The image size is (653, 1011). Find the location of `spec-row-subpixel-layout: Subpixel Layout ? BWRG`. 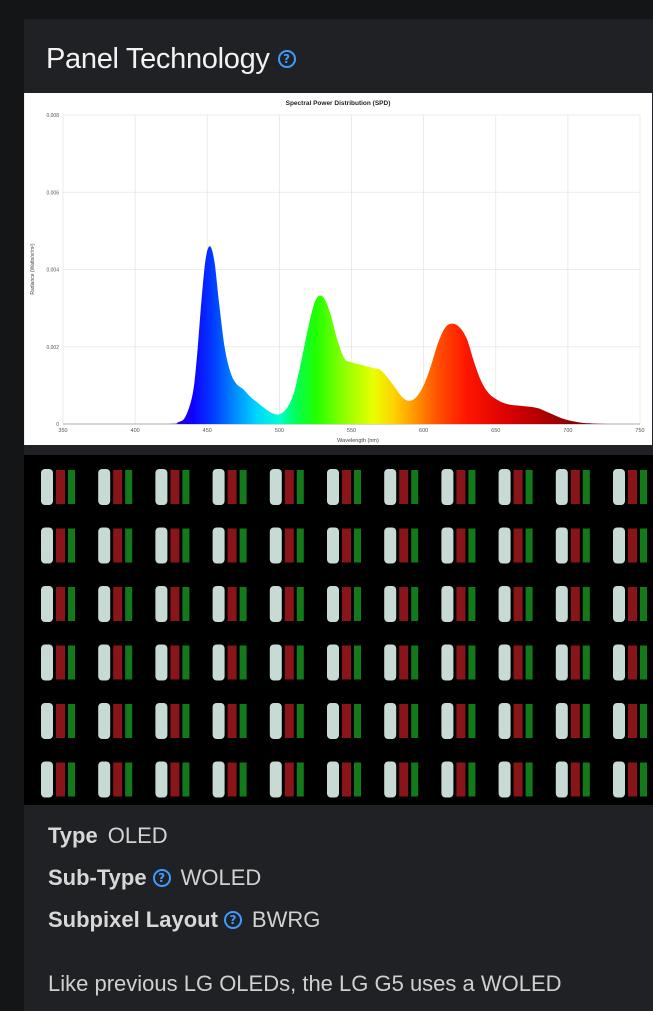

spec-row-subpixel-layout: Subpixel Layout ? BWRG is located at coordinates (184, 920).